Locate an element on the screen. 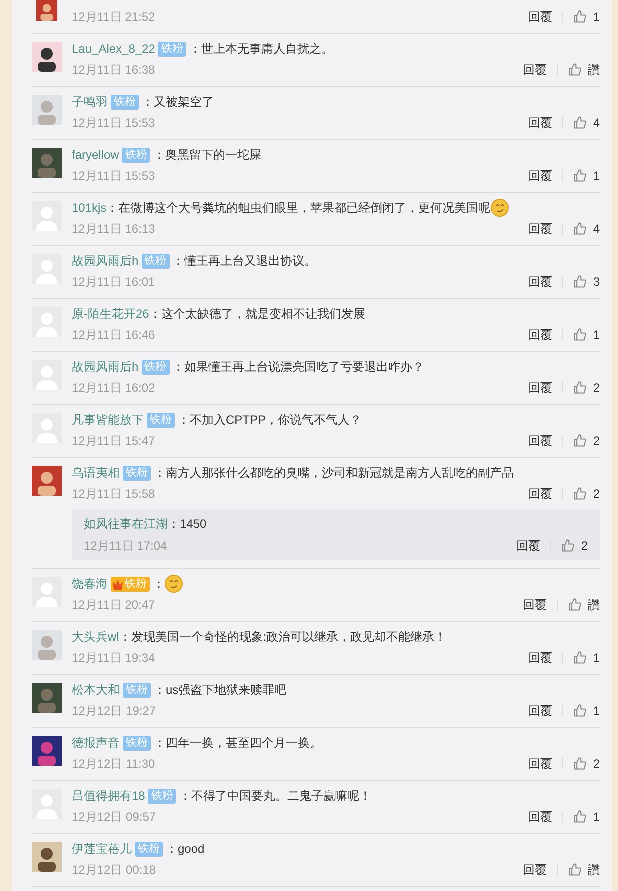 The width and height of the screenshot is (618, 891). user-name: 子鸣羽 is located at coordinates (90, 102).